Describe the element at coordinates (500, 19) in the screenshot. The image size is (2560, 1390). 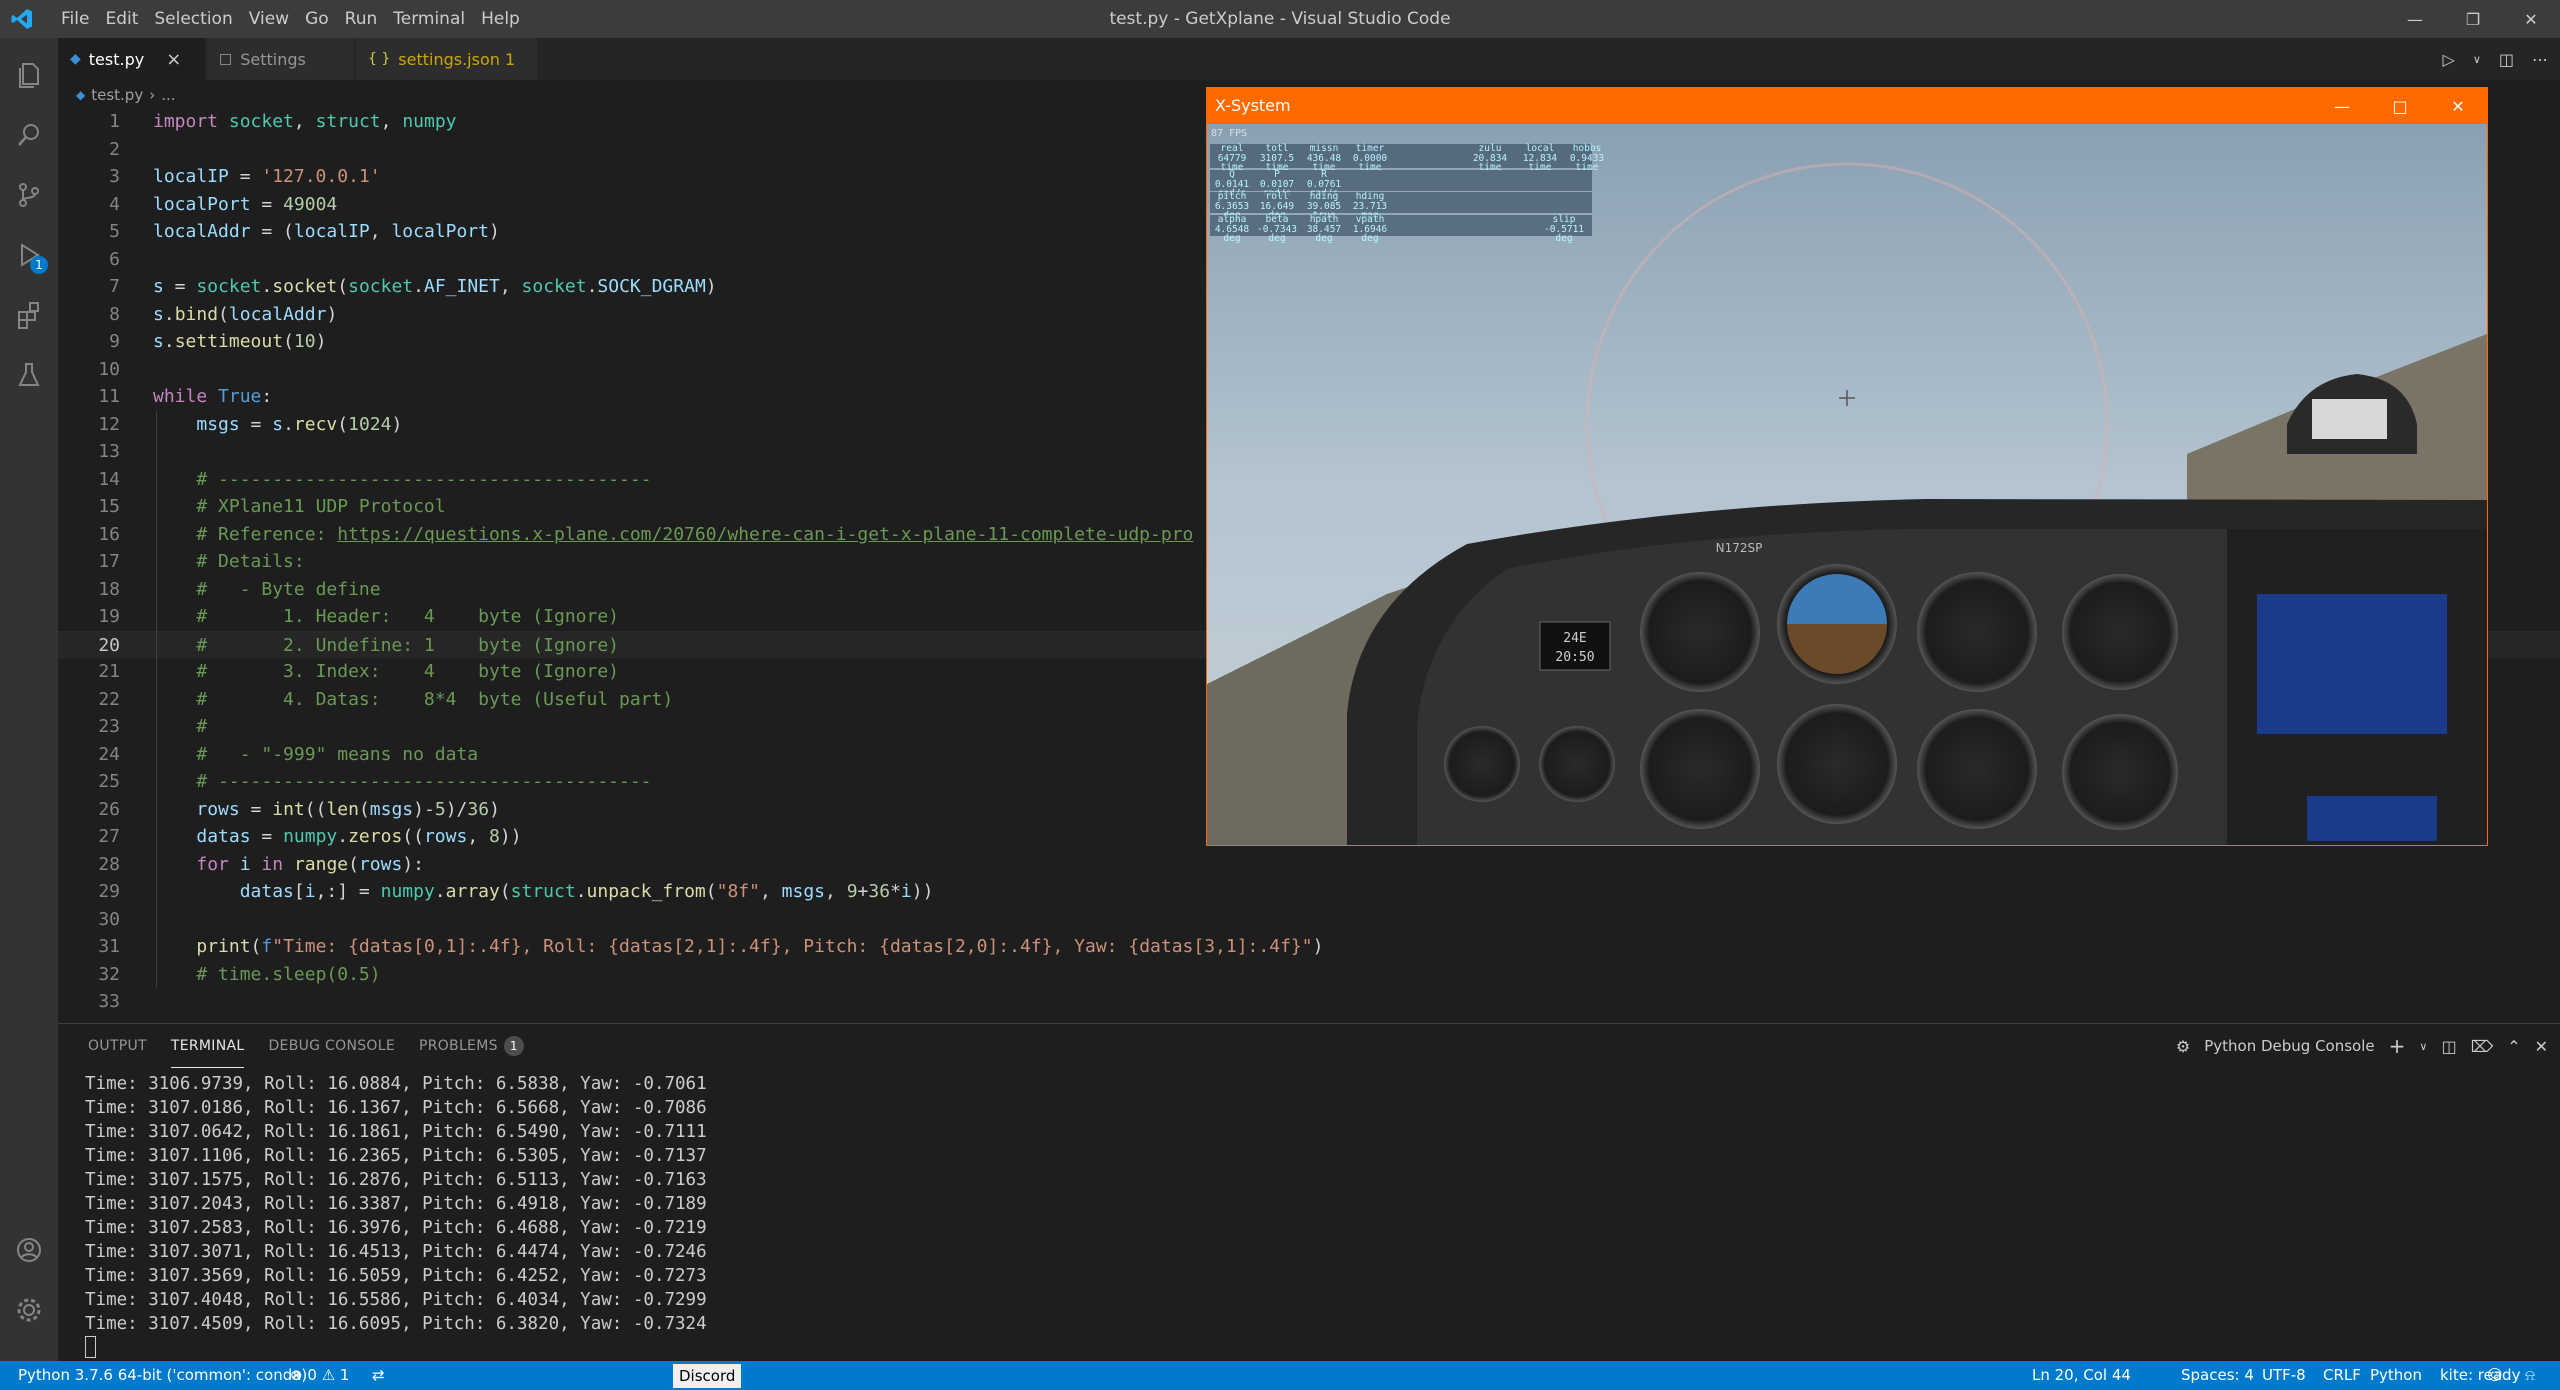
I see `menu-help: Help` at that location.